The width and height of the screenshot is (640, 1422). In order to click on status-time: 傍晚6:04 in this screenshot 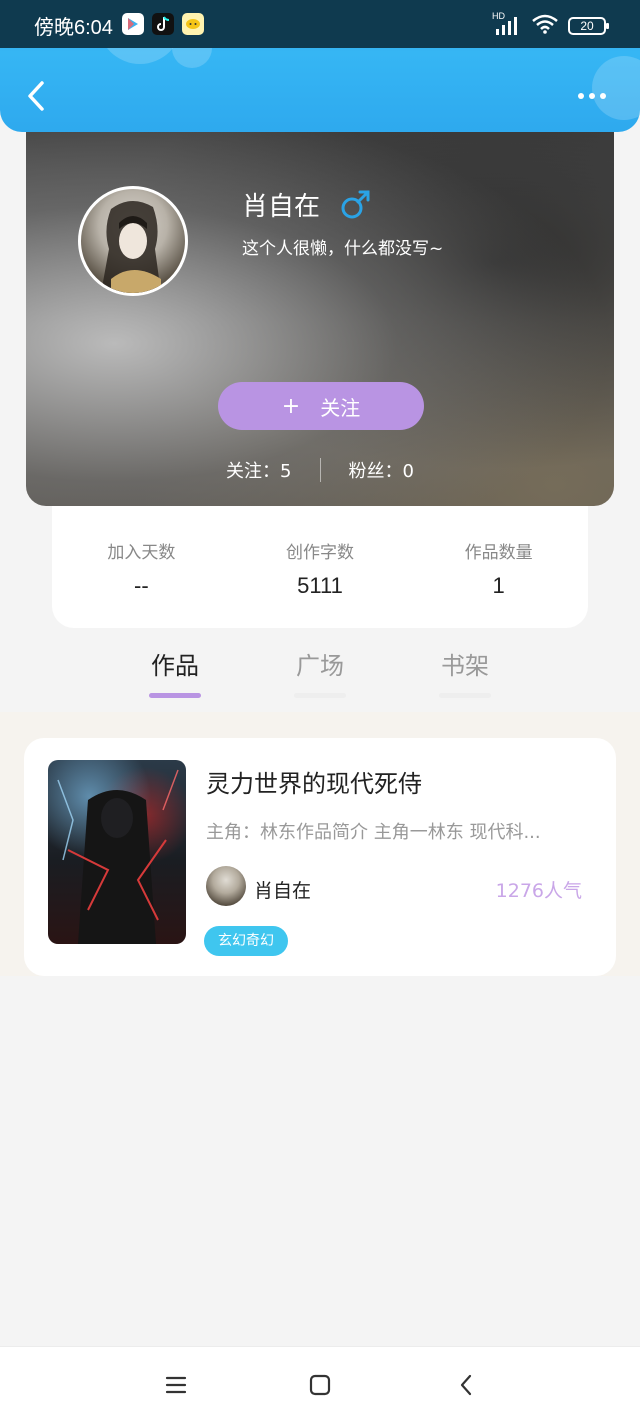, I will do `click(73, 28)`.